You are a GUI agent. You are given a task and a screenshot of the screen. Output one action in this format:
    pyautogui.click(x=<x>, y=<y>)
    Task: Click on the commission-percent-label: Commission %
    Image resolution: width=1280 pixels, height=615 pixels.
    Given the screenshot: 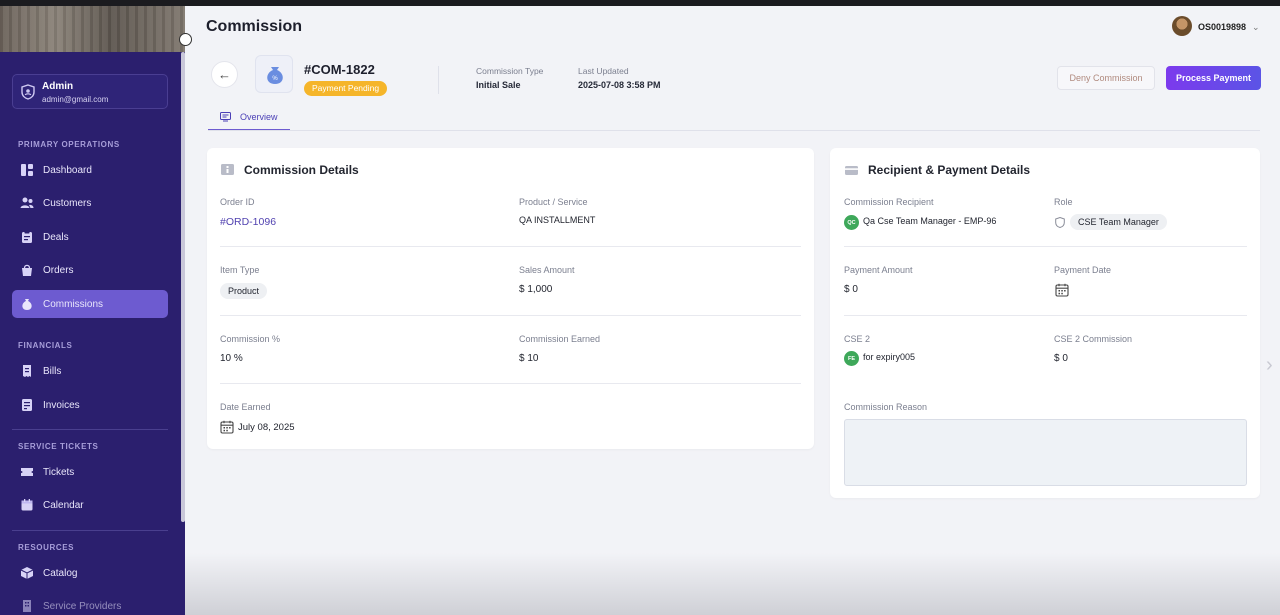 What is the action you would take?
    pyautogui.click(x=250, y=339)
    